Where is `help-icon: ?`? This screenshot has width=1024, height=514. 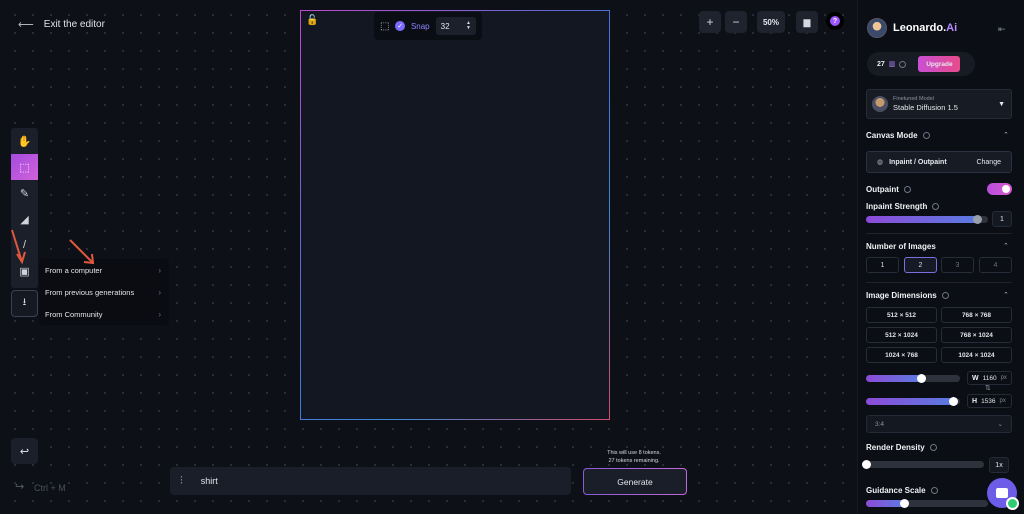
help-icon: ? is located at coordinates (835, 21).